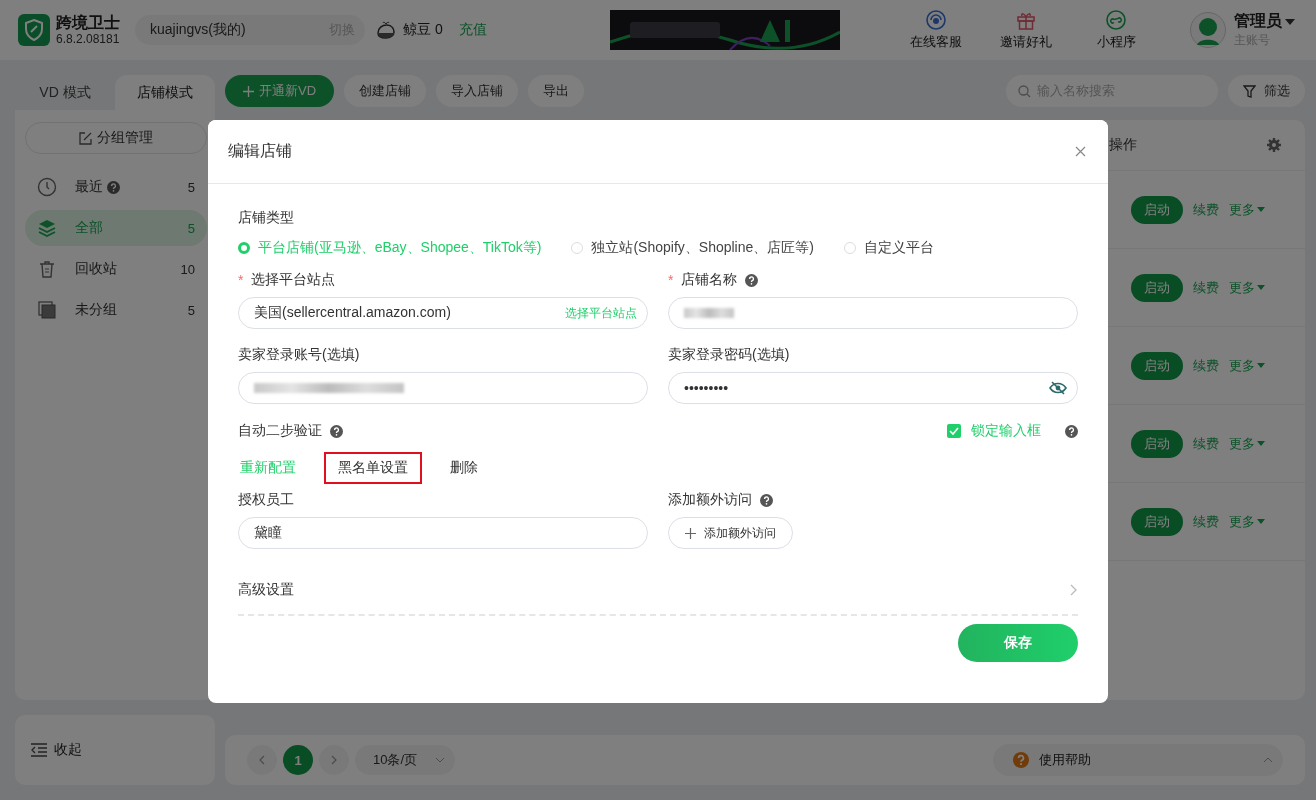  What do you see at coordinates (115, 750) in the screenshot?
I see `collapse-button: 收起` at bounding box center [115, 750].